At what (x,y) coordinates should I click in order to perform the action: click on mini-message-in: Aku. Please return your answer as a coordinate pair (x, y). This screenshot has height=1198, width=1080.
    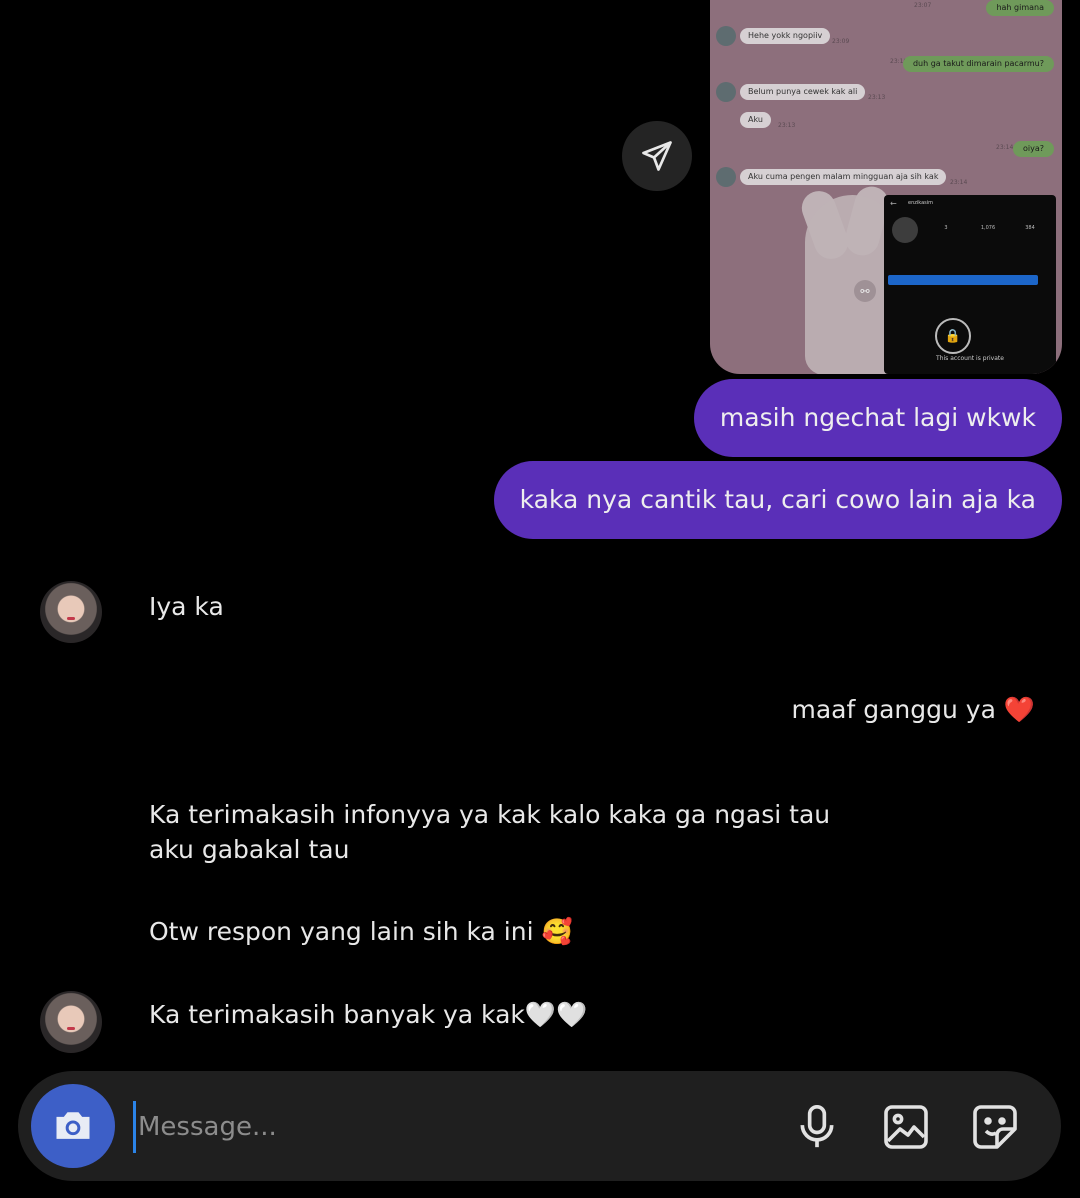
    Looking at the image, I should click on (755, 120).